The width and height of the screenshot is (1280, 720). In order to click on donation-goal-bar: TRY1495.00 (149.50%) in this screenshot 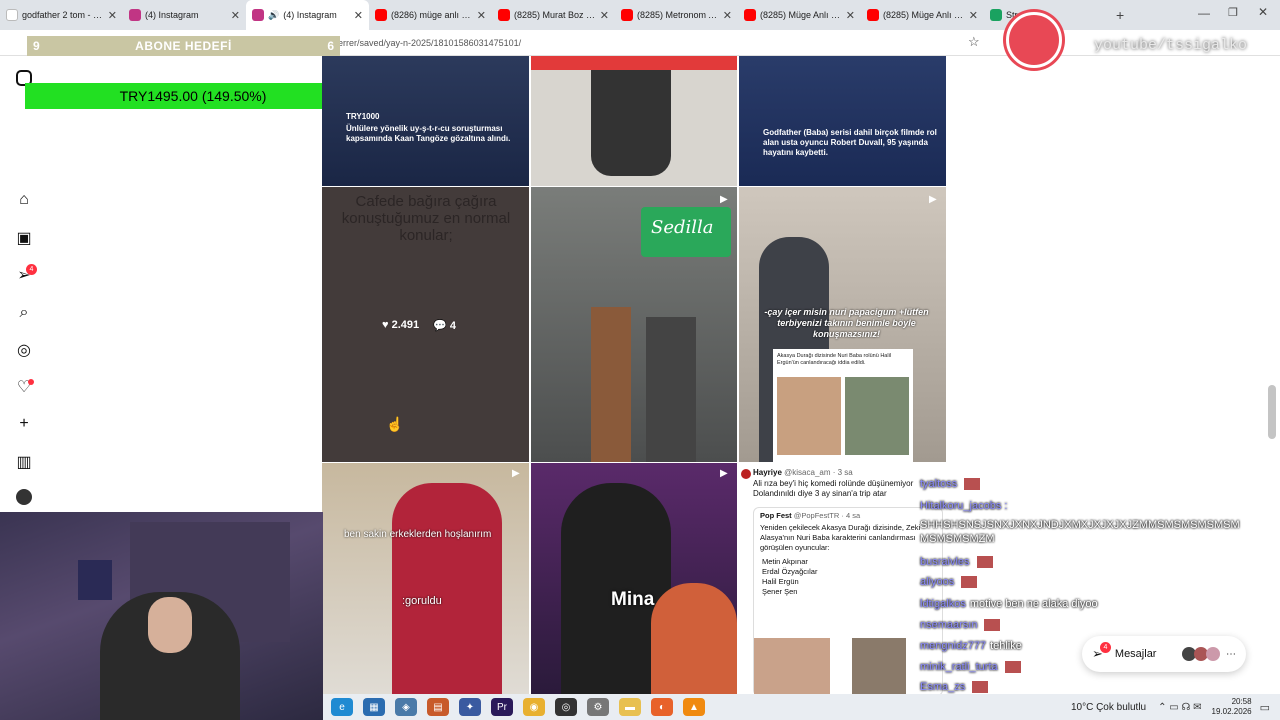, I will do `click(193, 96)`.